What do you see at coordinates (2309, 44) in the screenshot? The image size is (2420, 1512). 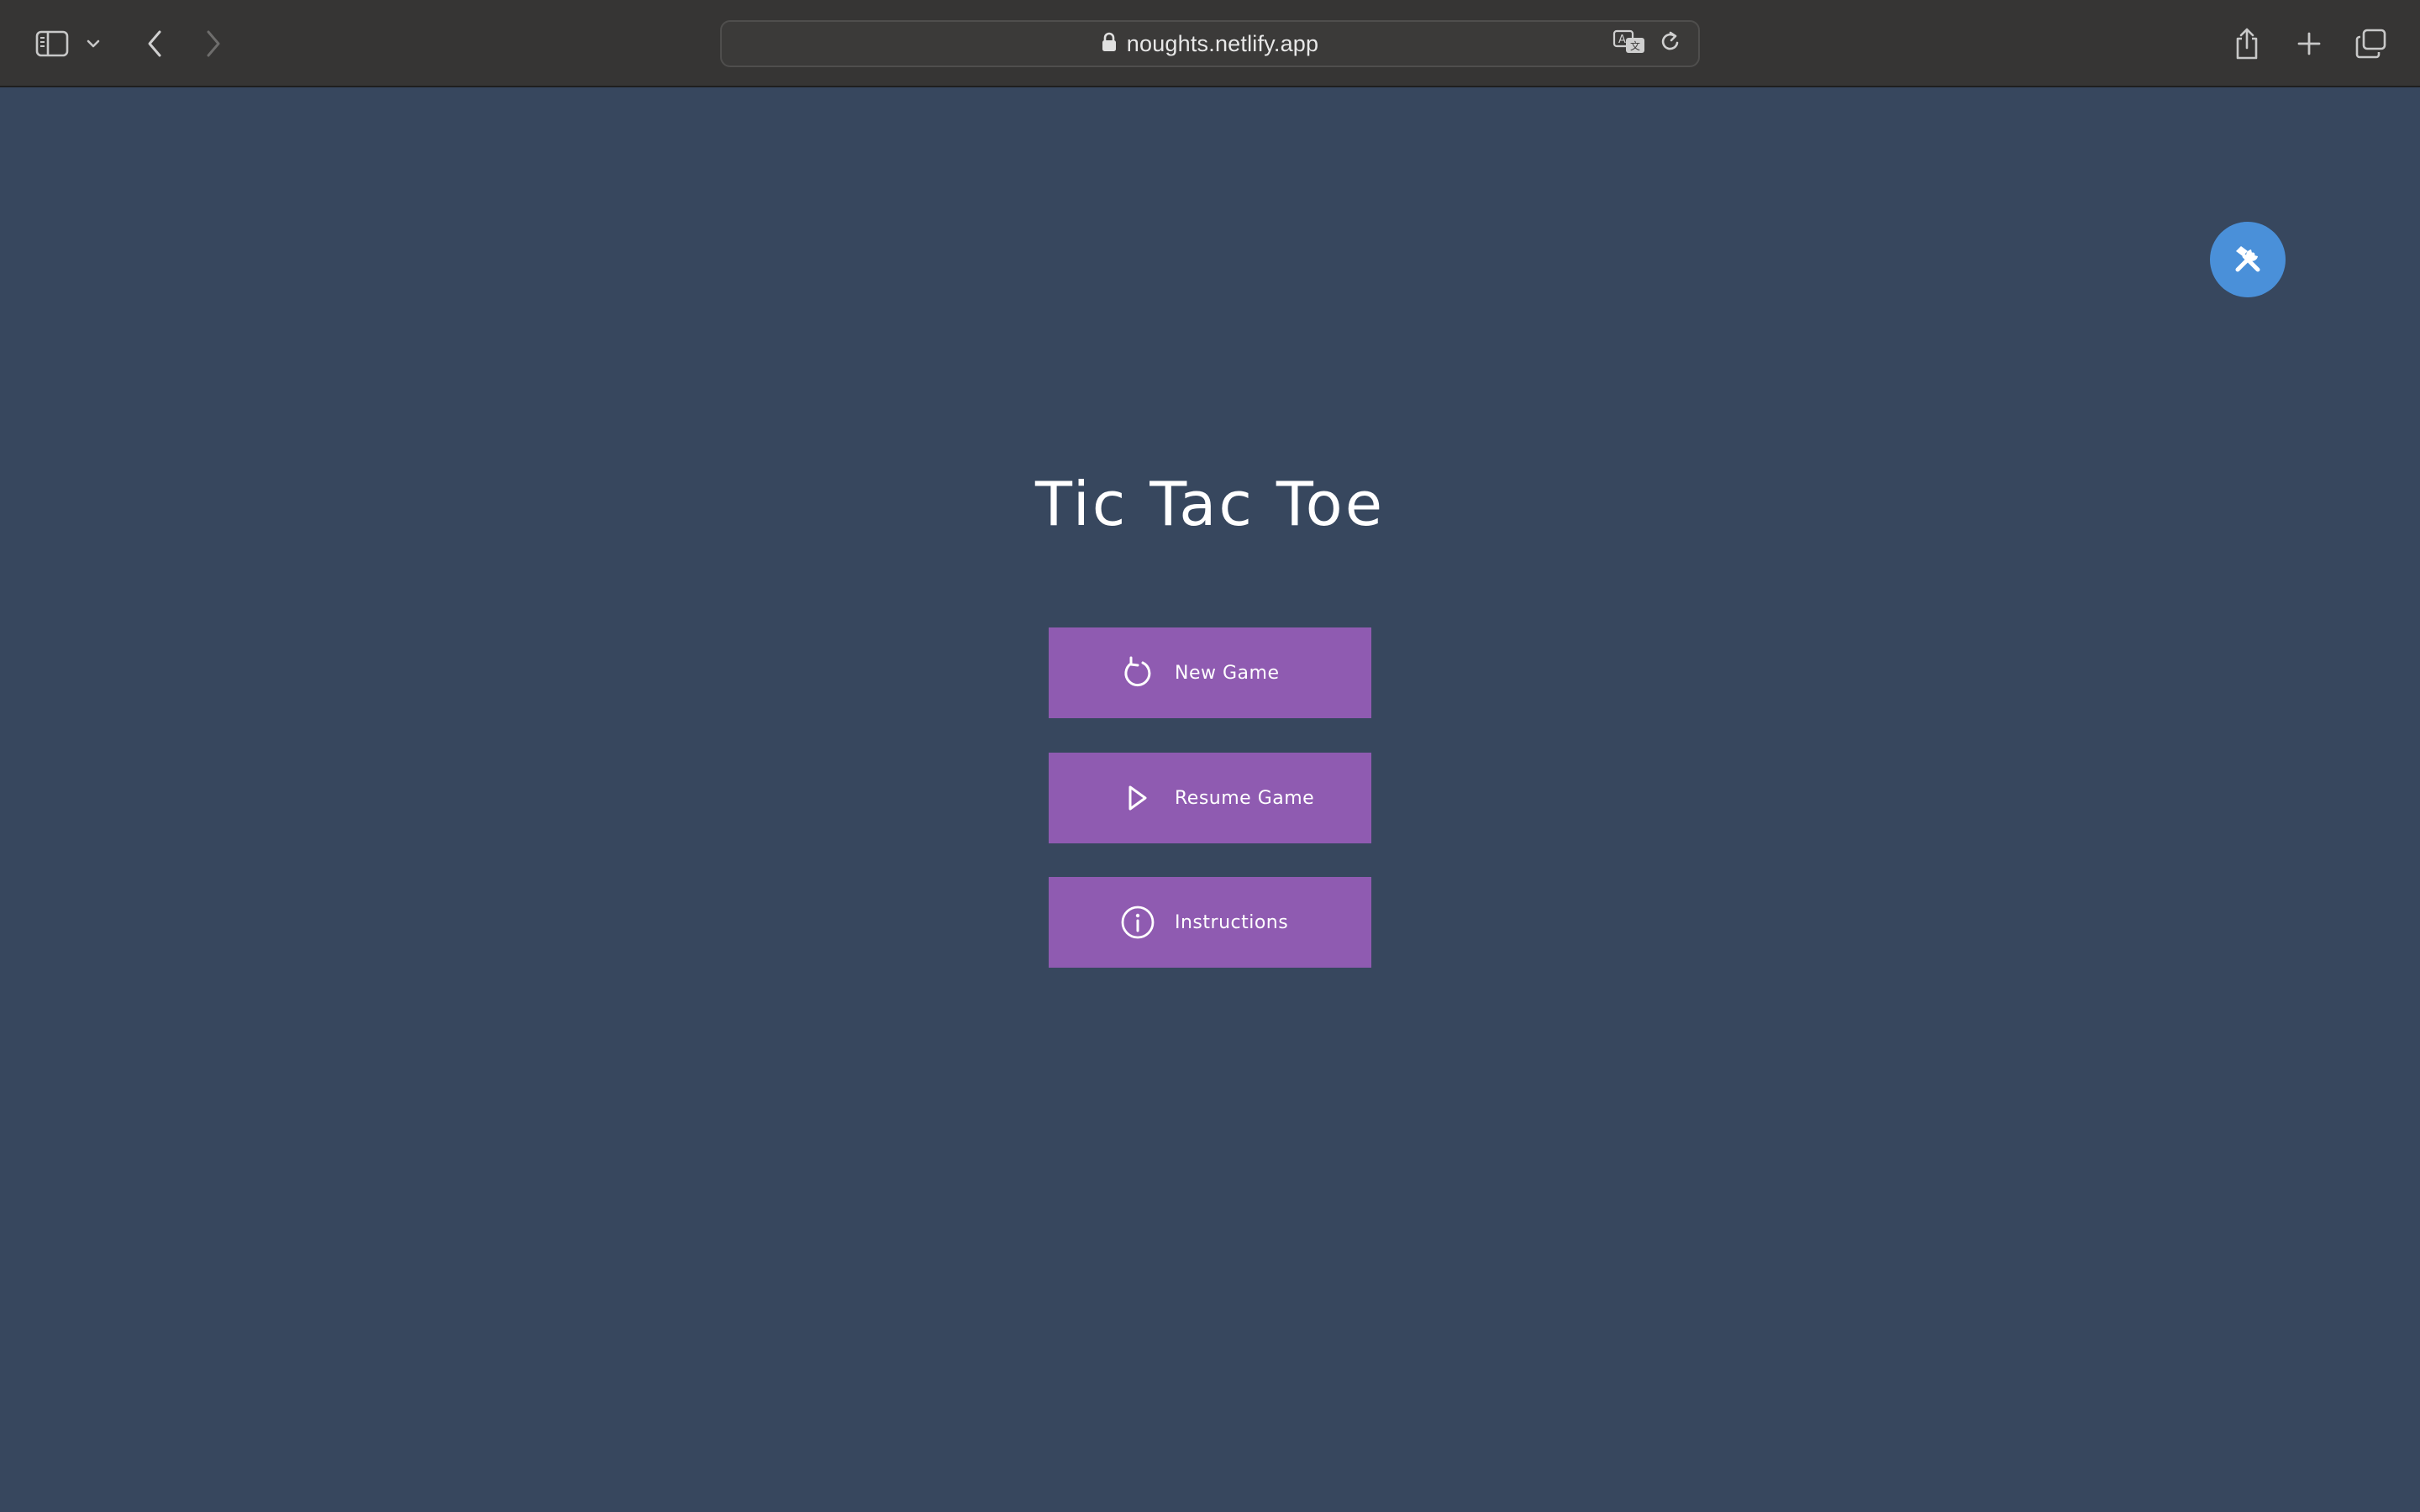 I see `plus-icon` at bounding box center [2309, 44].